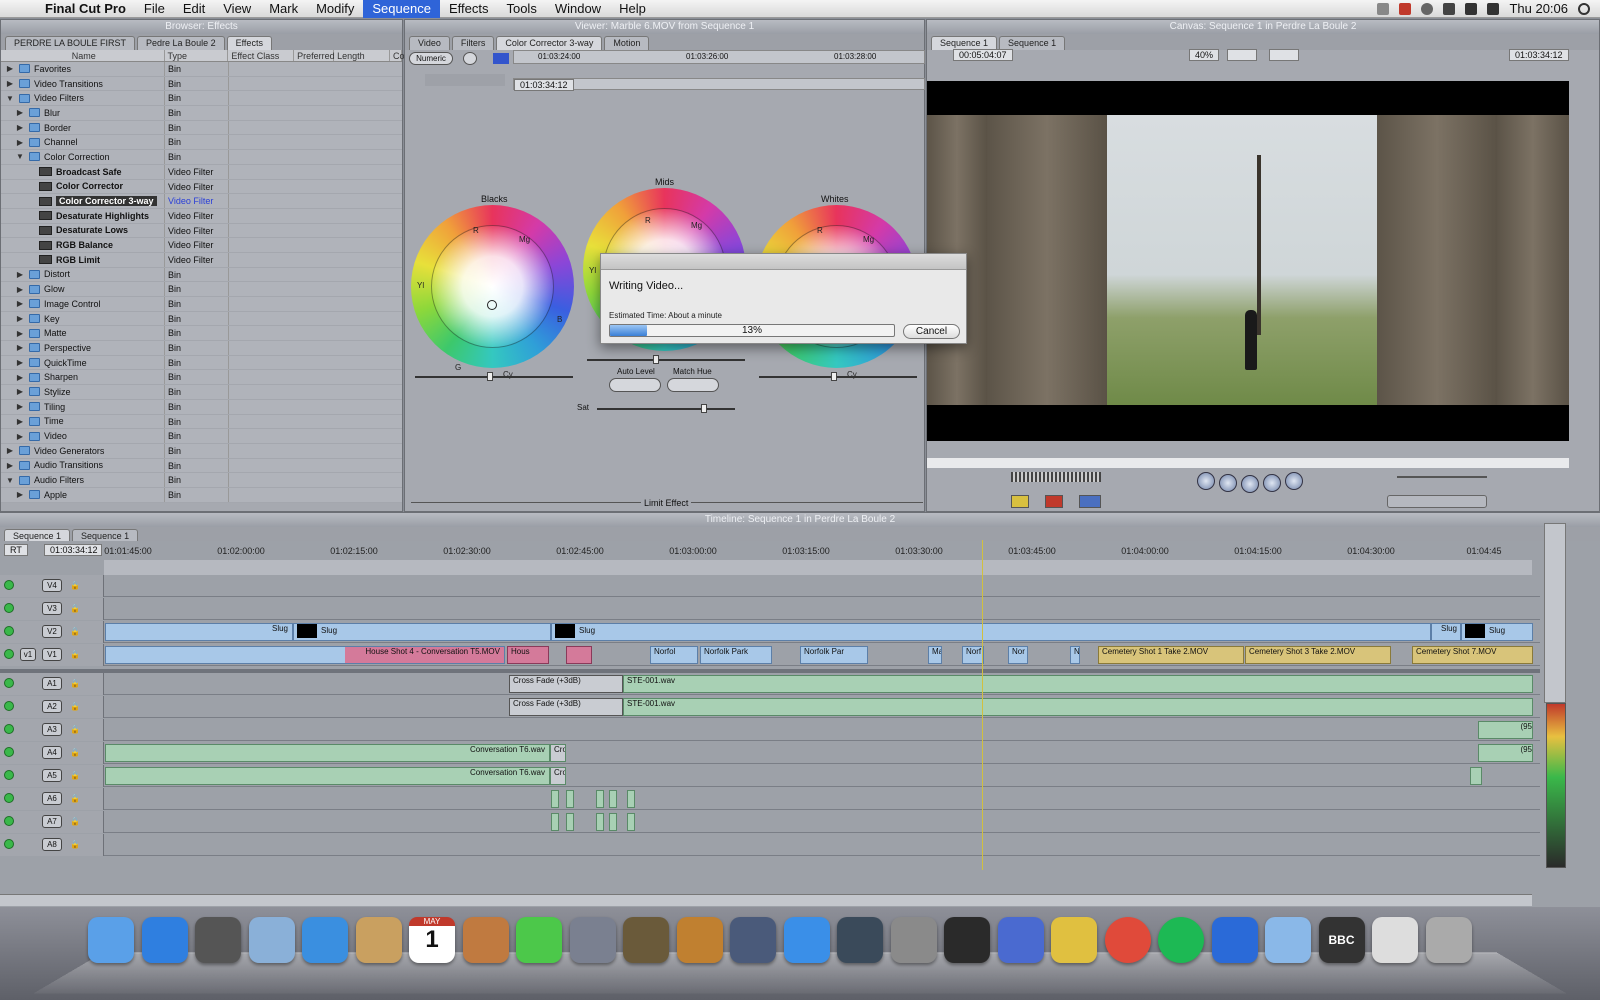 The width and height of the screenshot is (1600, 1000). Describe the element at coordinates (237, 9) in the screenshot. I see `menu-view: View` at that location.